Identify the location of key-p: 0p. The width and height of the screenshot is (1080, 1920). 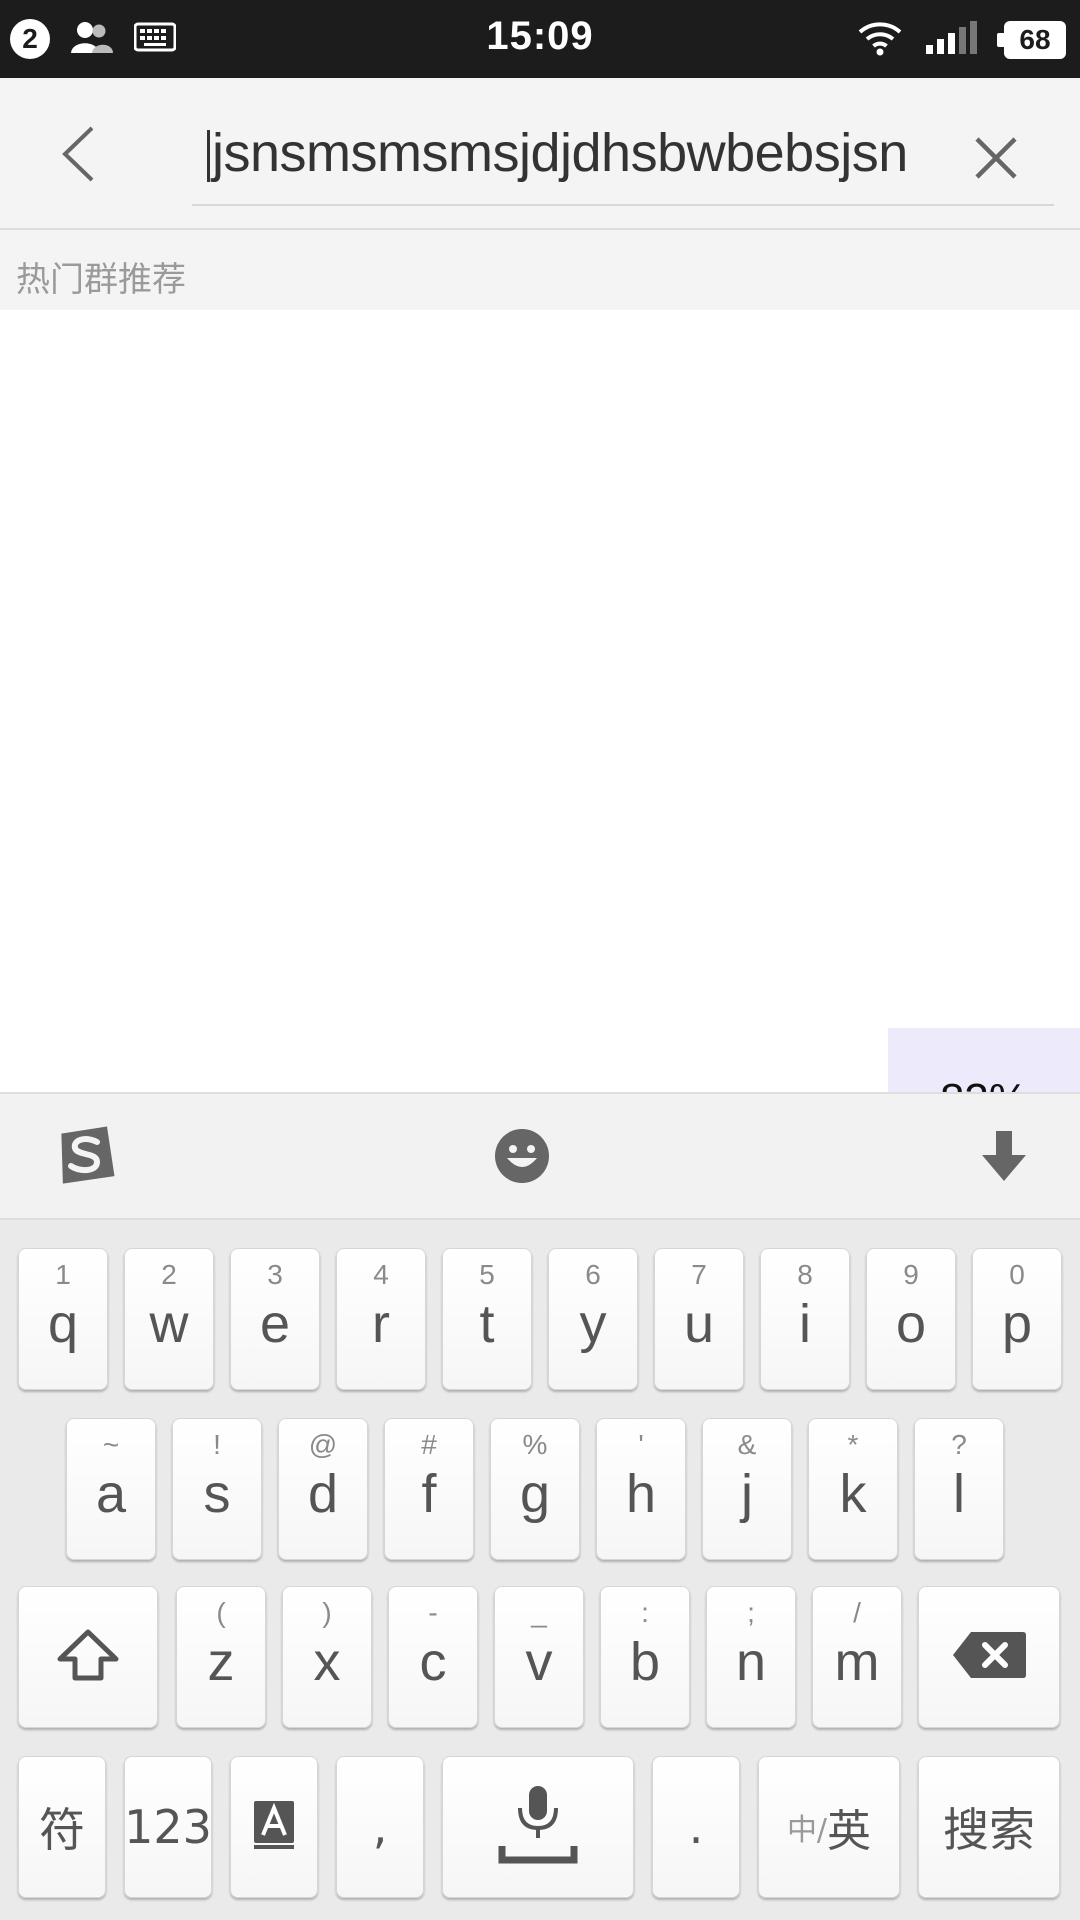
(1017, 1319).